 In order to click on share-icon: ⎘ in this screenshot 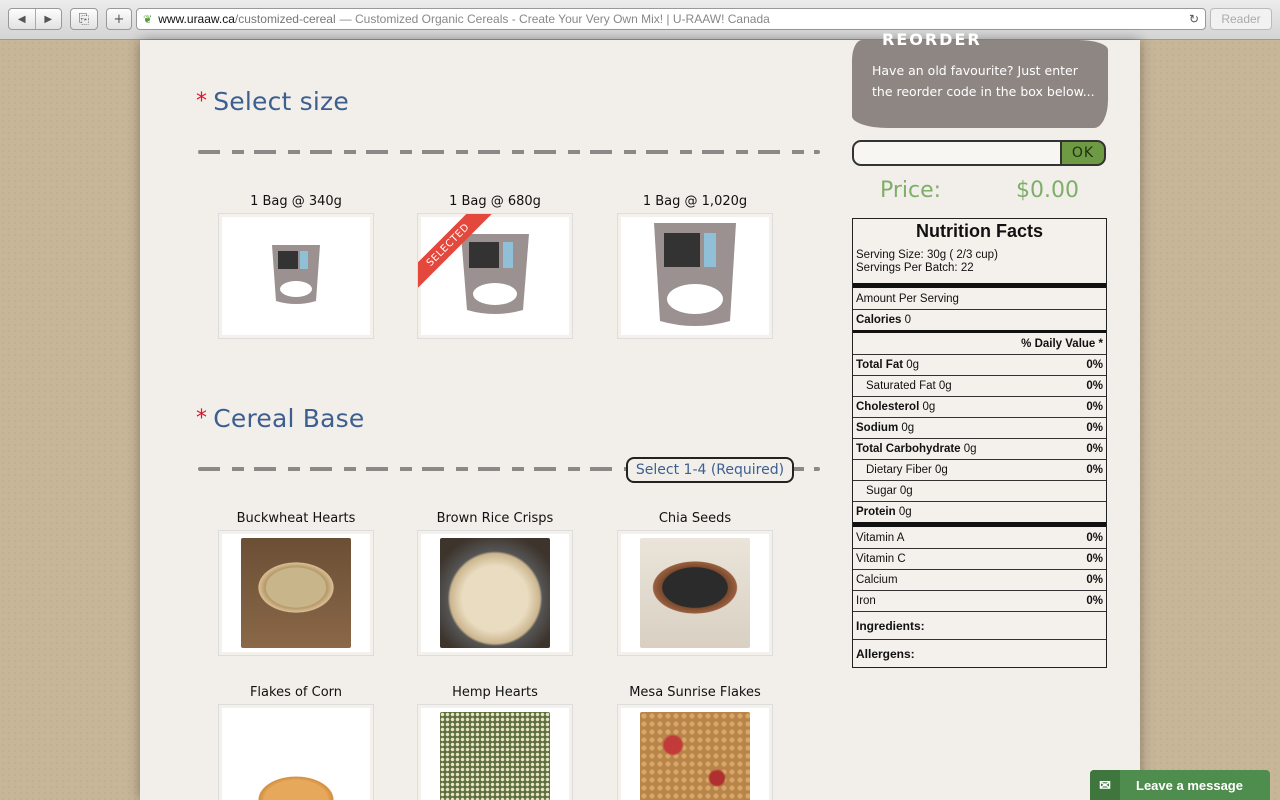, I will do `click(84, 19)`.